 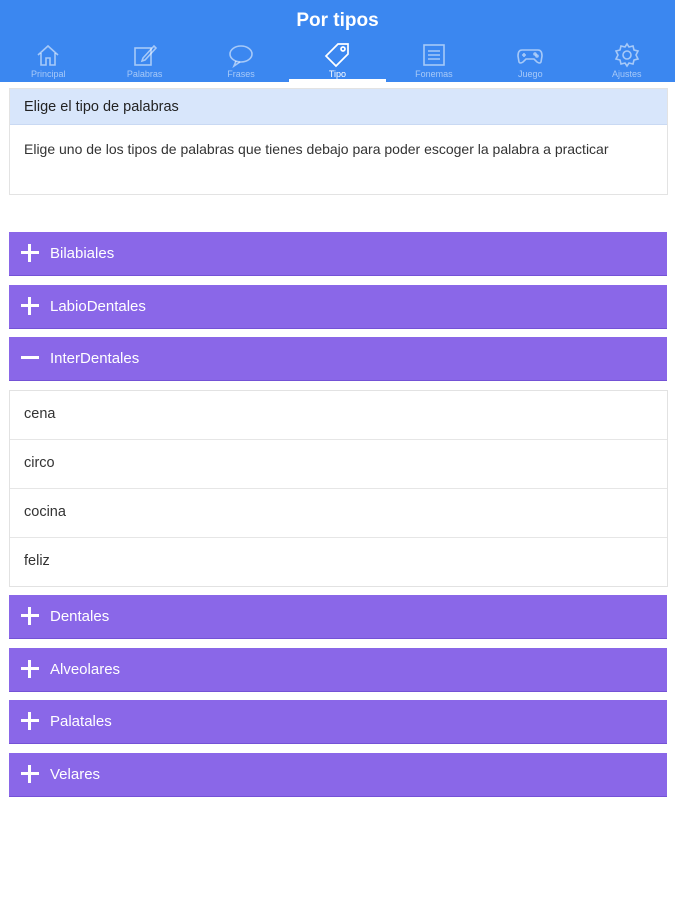 I want to click on home-icon, so click(x=48, y=55).